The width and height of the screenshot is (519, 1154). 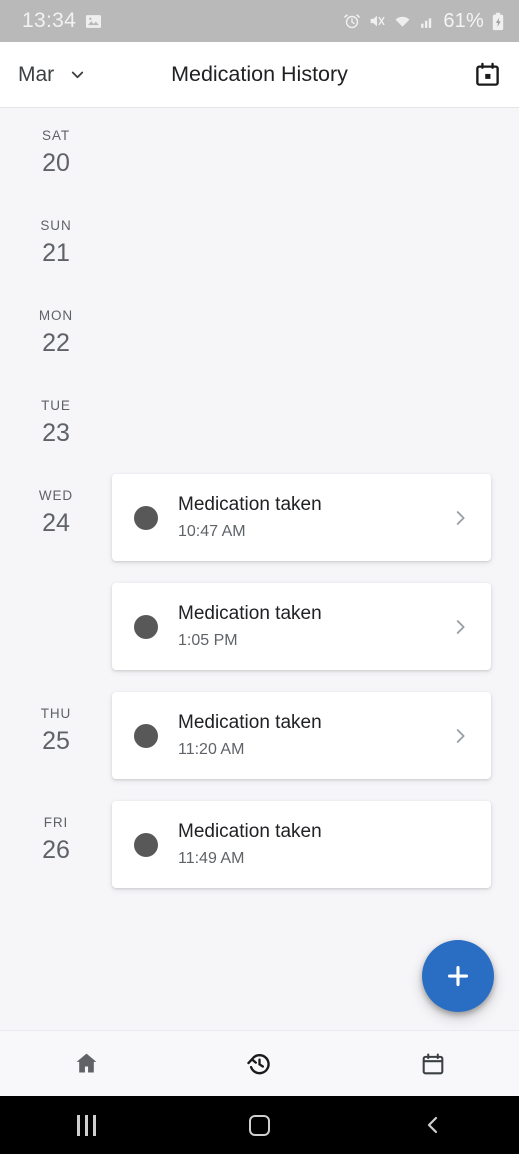 I want to click on signal-icon, so click(x=426, y=22).